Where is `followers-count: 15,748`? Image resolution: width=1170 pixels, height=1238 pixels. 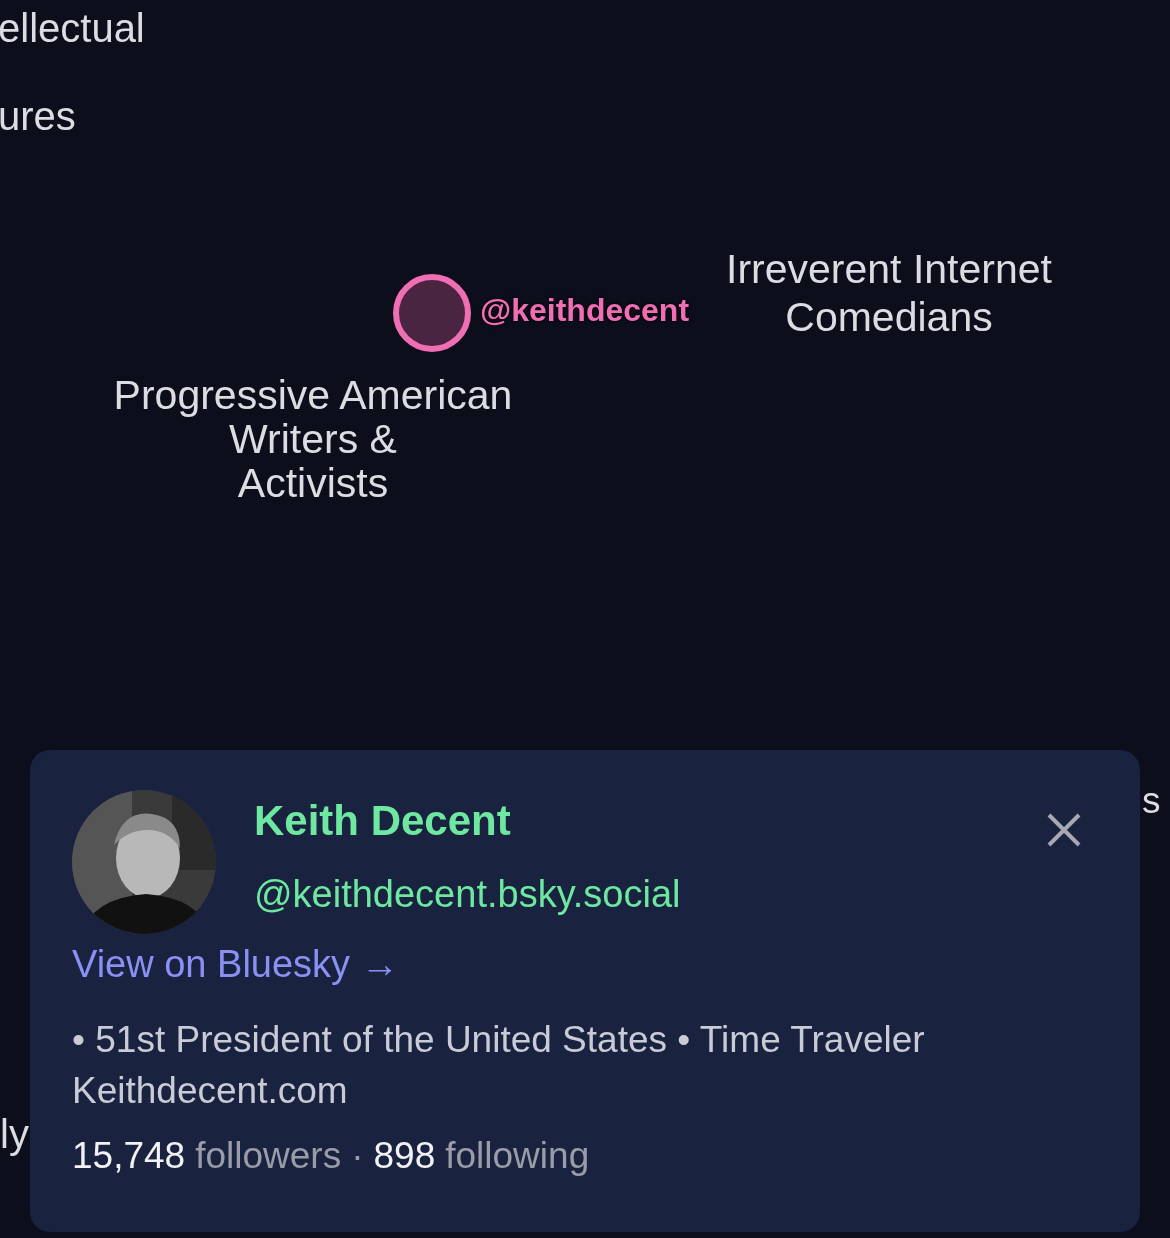
followers-count: 15,748 is located at coordinates (129, 1156).